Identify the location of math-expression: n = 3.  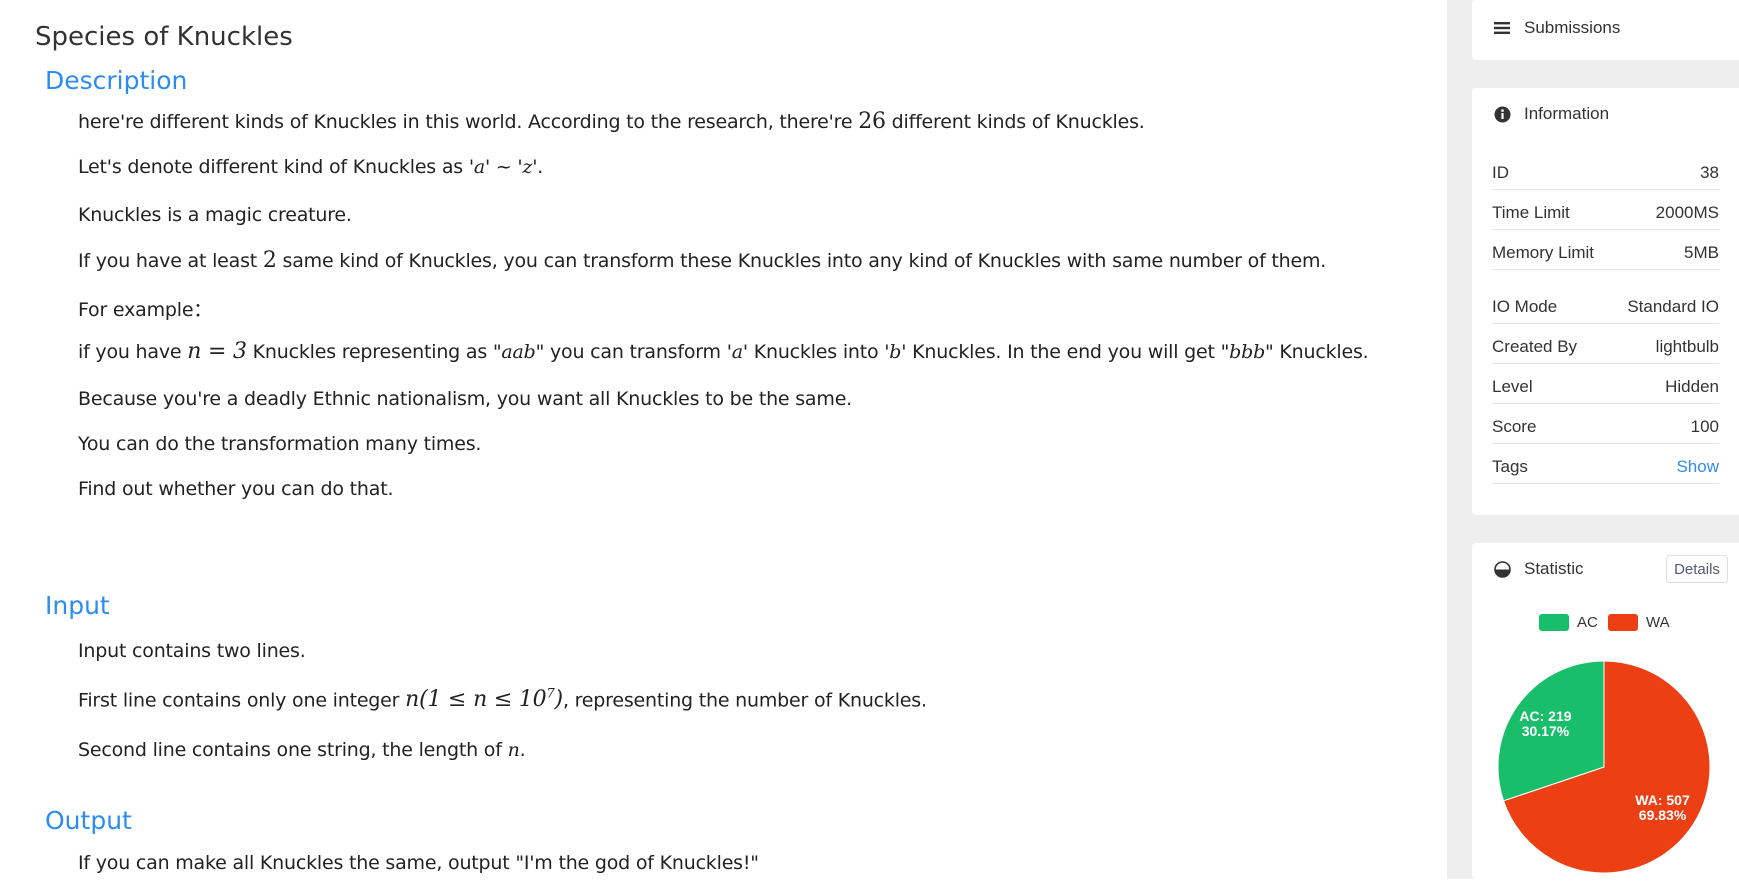
(217, 351).